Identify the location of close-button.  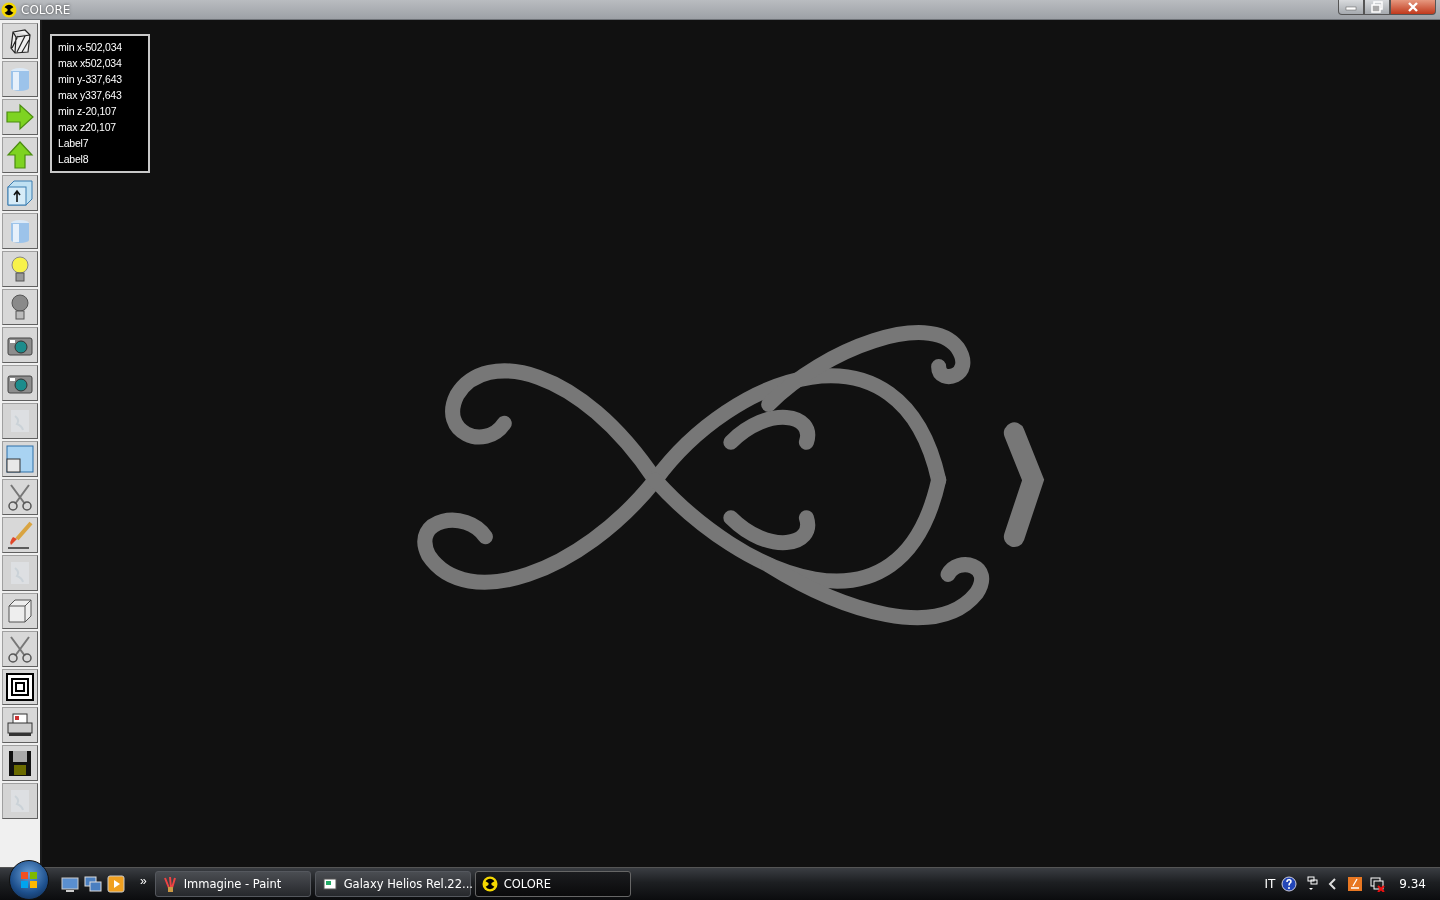
(1413, 7).